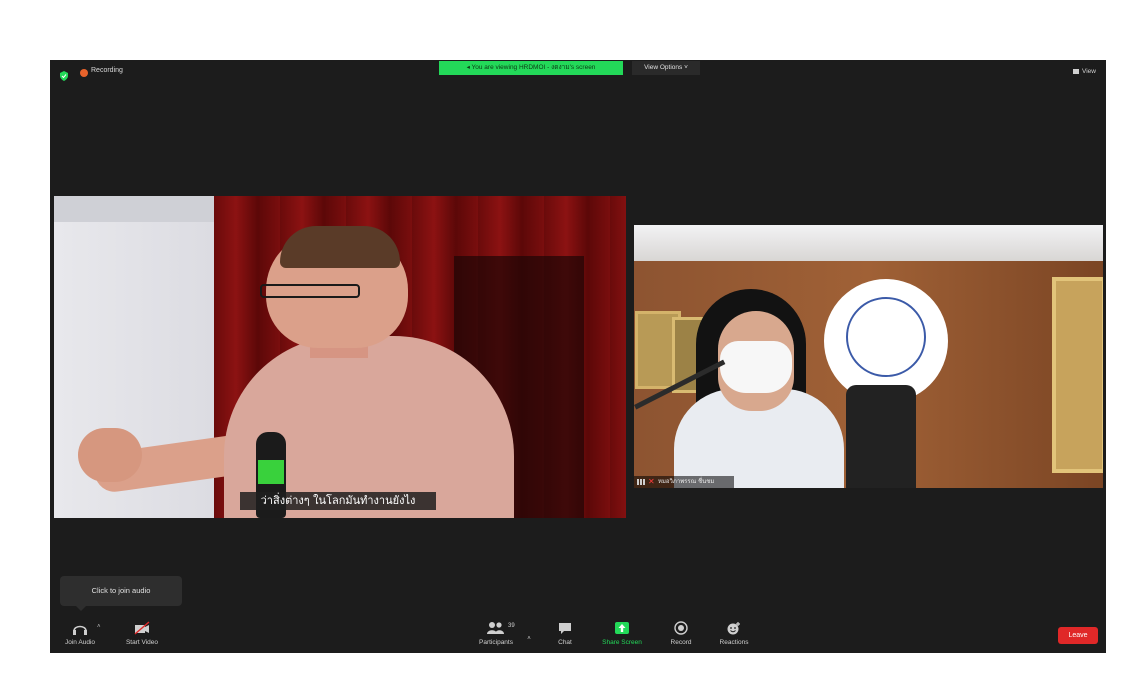 The image size is (1141, 686). I want to click on join-audio-button: ˄ Join Audio, so click(80, 633).